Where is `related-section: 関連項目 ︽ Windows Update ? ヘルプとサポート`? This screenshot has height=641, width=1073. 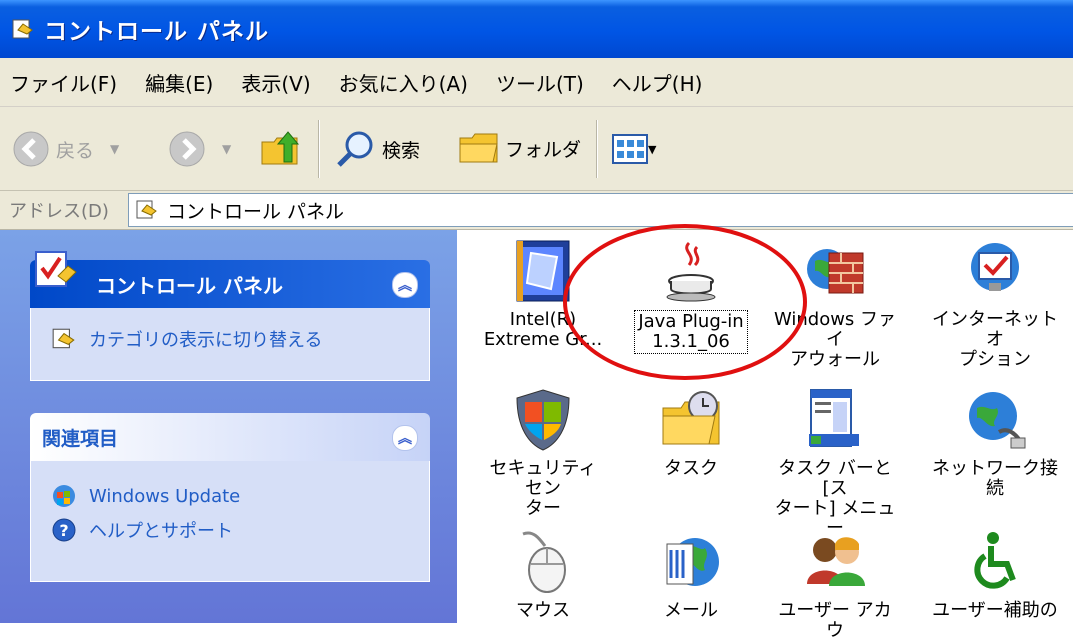 related-section: 関連項目 ︽ Windows Update ? ヘルプとサポート is located at coordinates (230, 497).